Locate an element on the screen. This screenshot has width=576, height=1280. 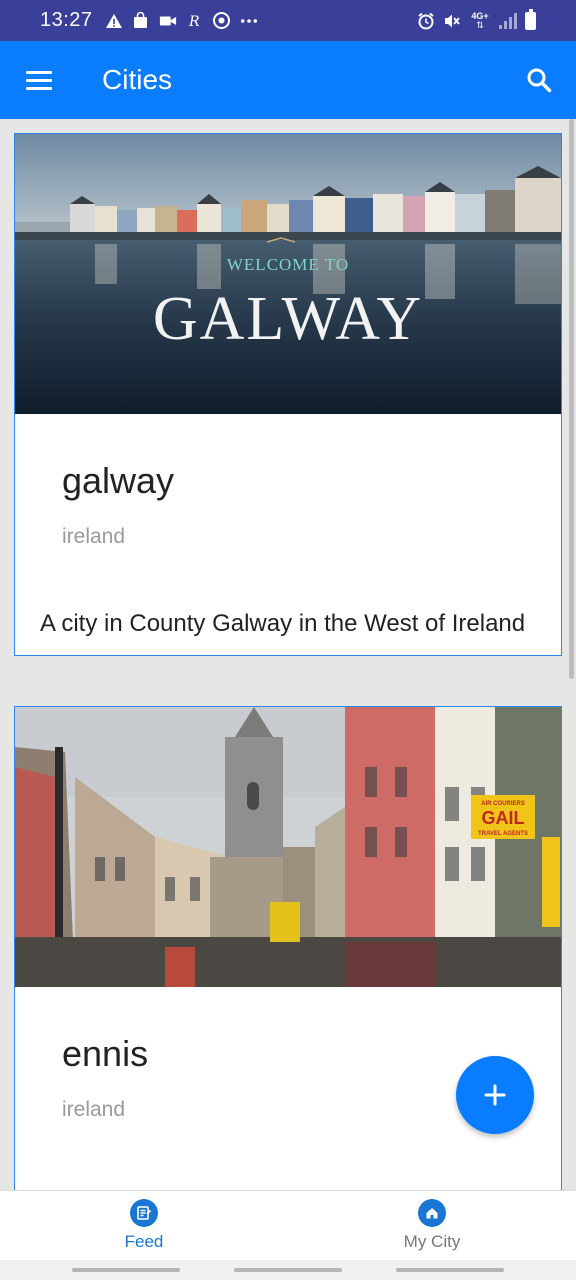
gesture-back is located at coordinates (126, 1270).